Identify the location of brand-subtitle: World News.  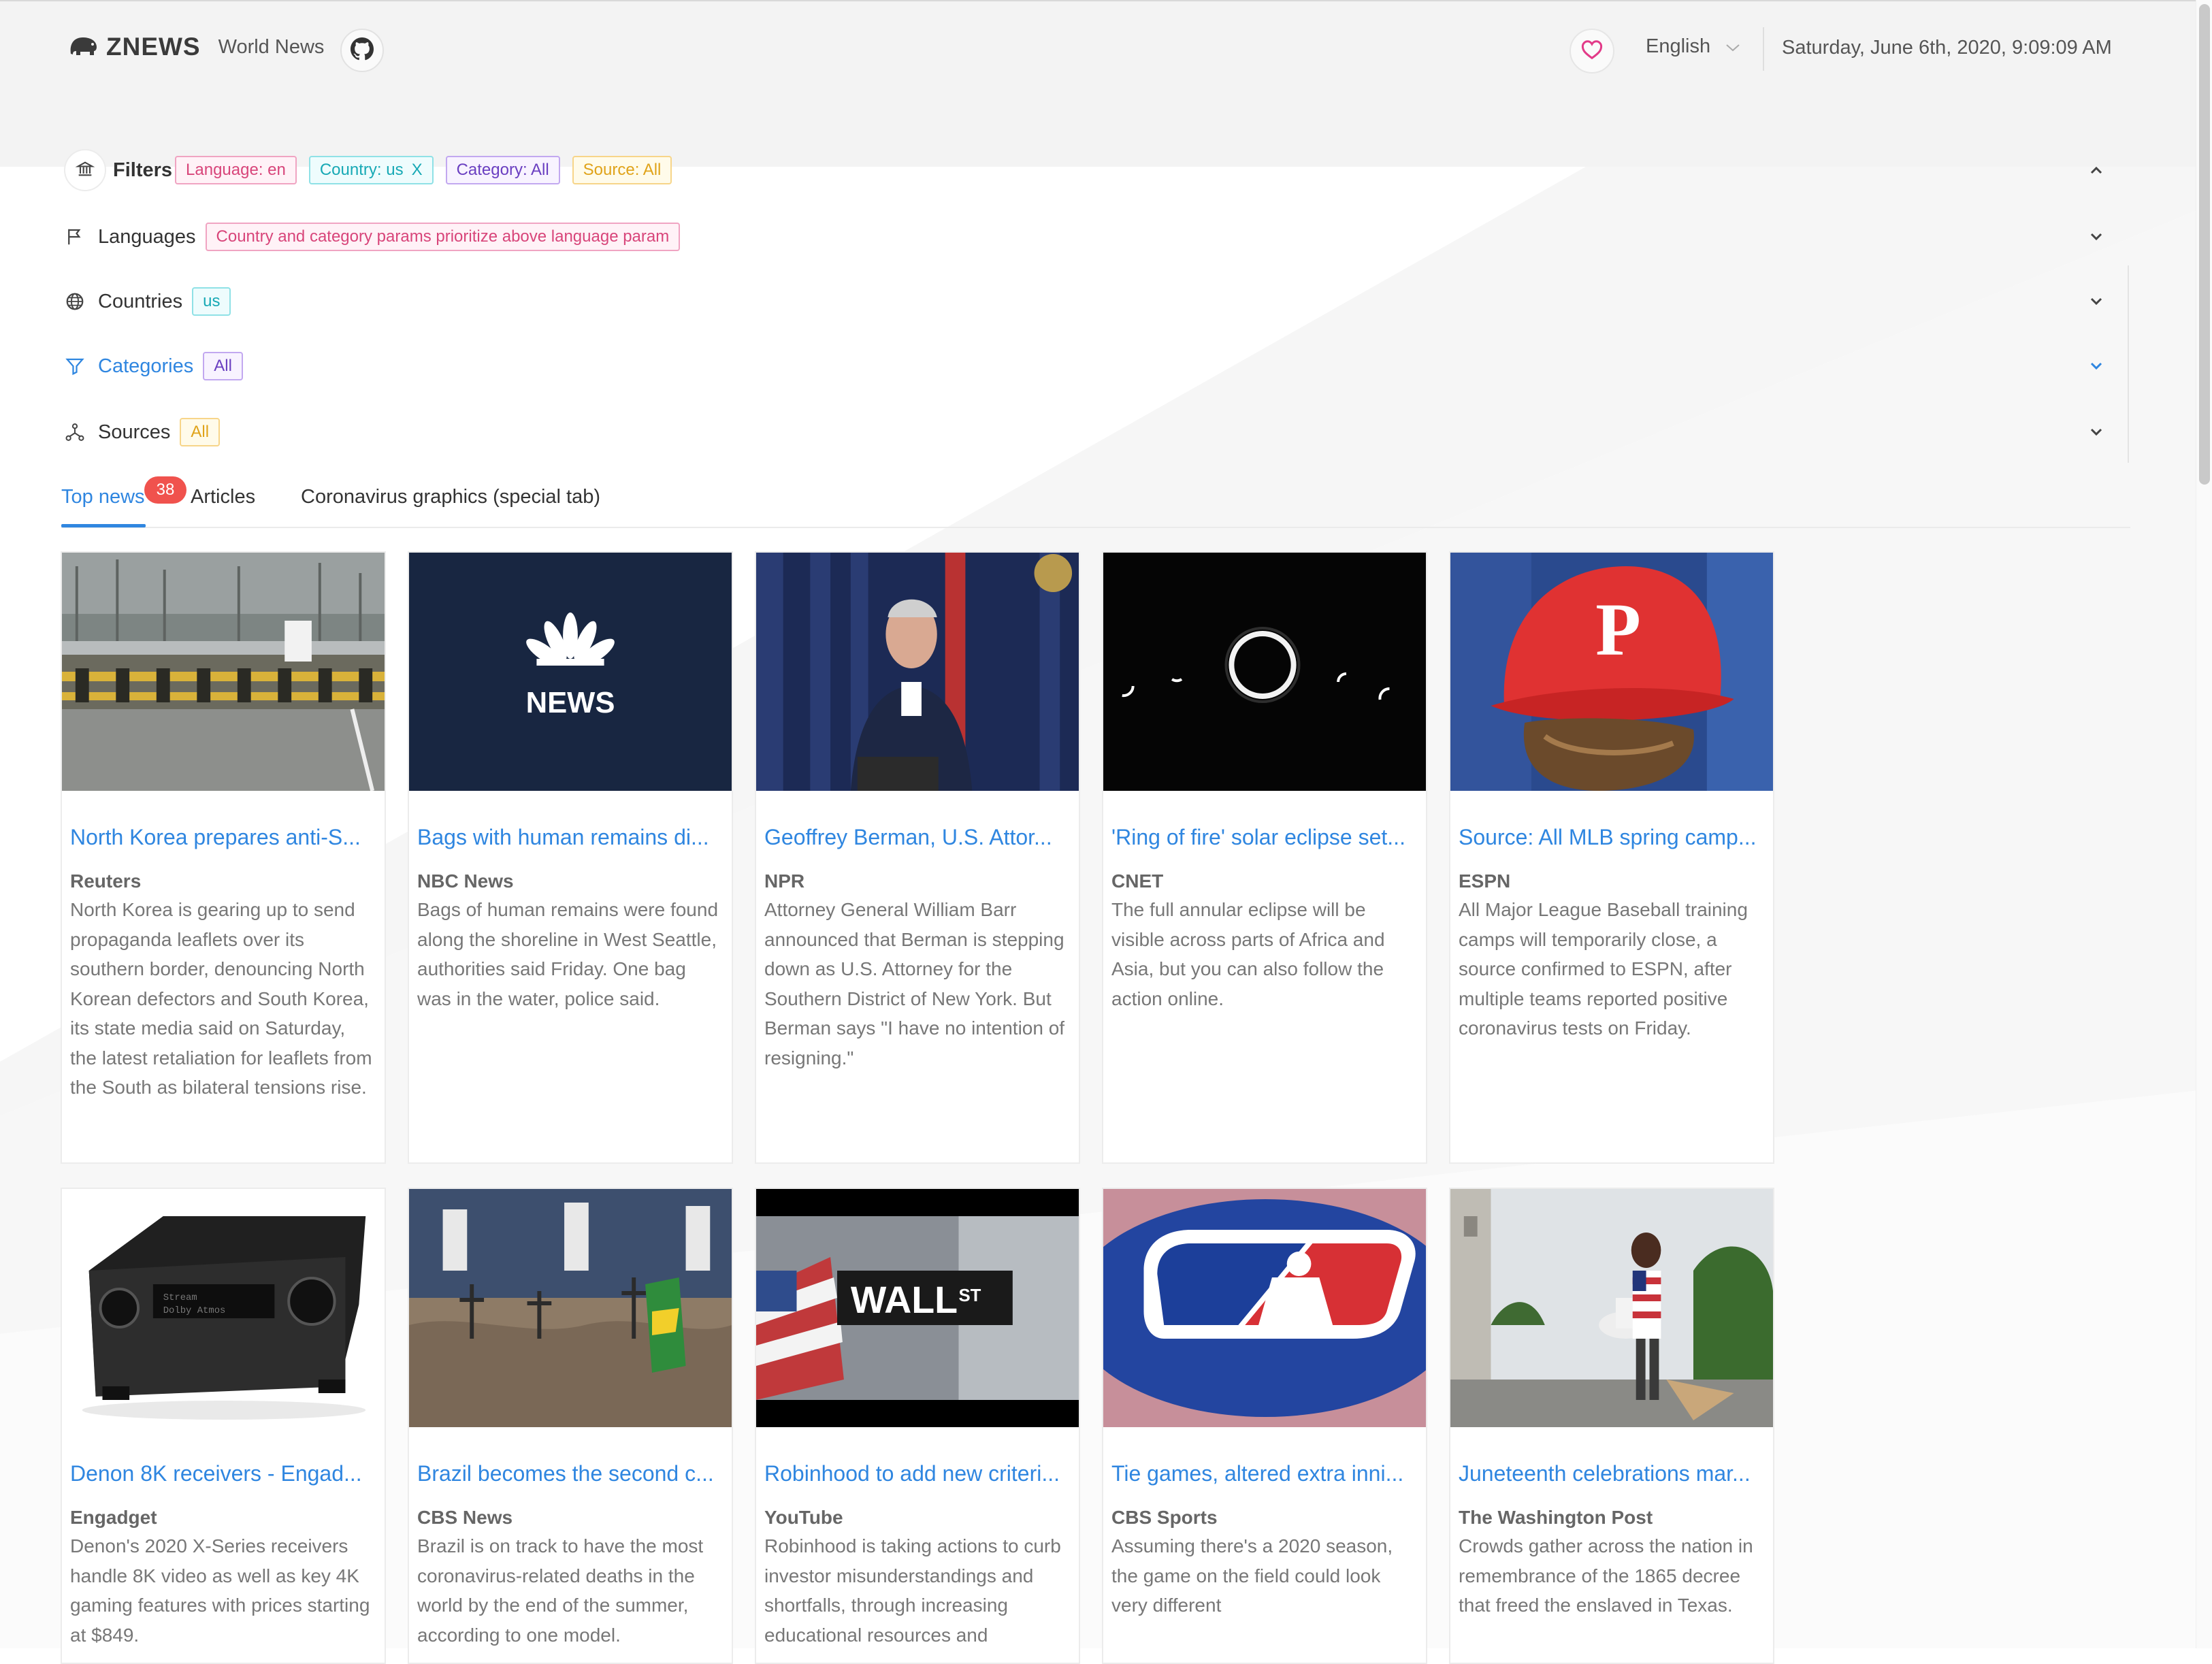
(271, 46).